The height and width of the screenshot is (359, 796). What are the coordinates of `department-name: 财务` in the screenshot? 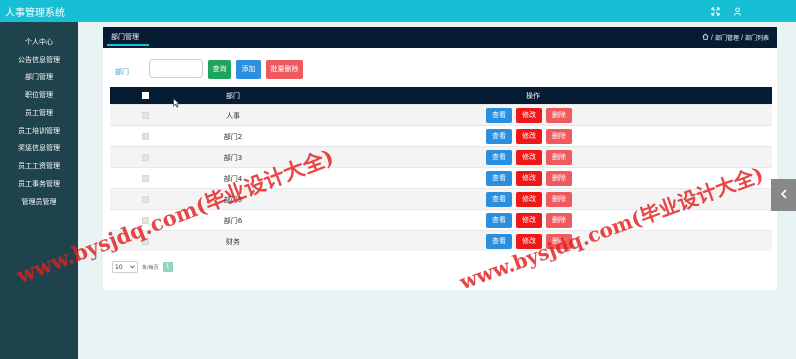 It's located at (233, 242).